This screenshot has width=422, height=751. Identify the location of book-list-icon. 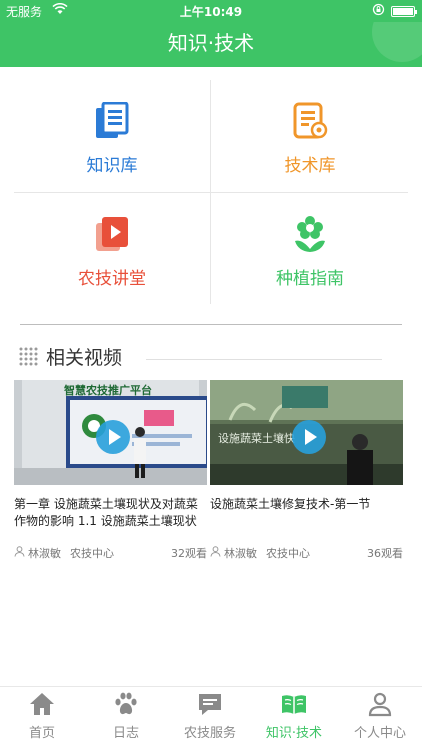
(112, 121).